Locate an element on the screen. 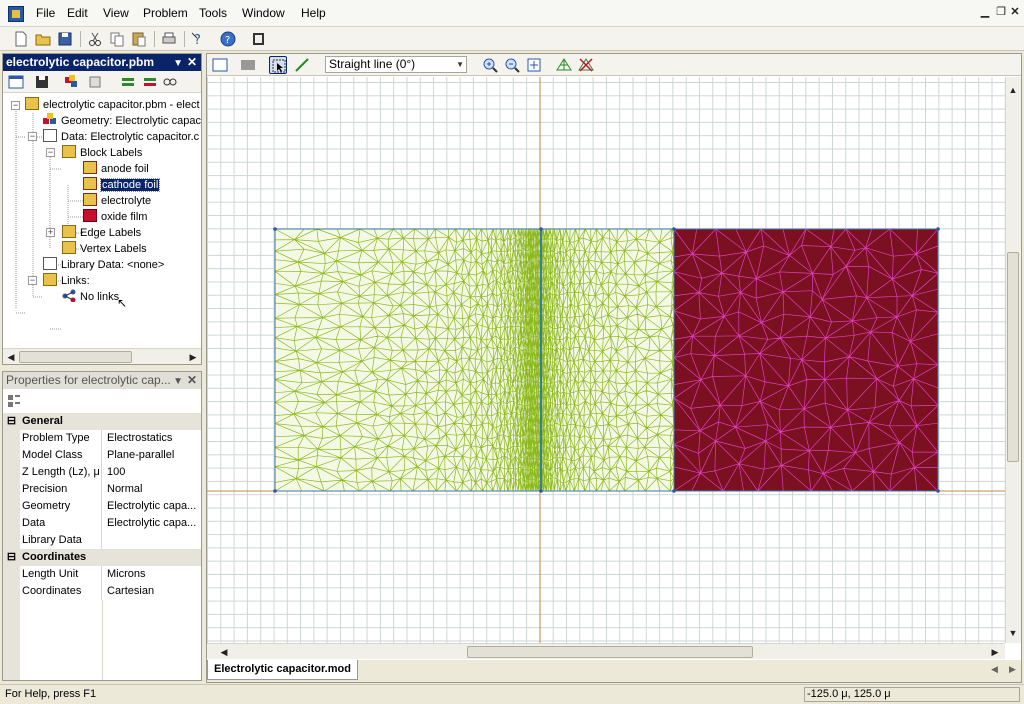 This screenshot has height=704, width=1024. paste-icon is located at coordinates (139, 39).